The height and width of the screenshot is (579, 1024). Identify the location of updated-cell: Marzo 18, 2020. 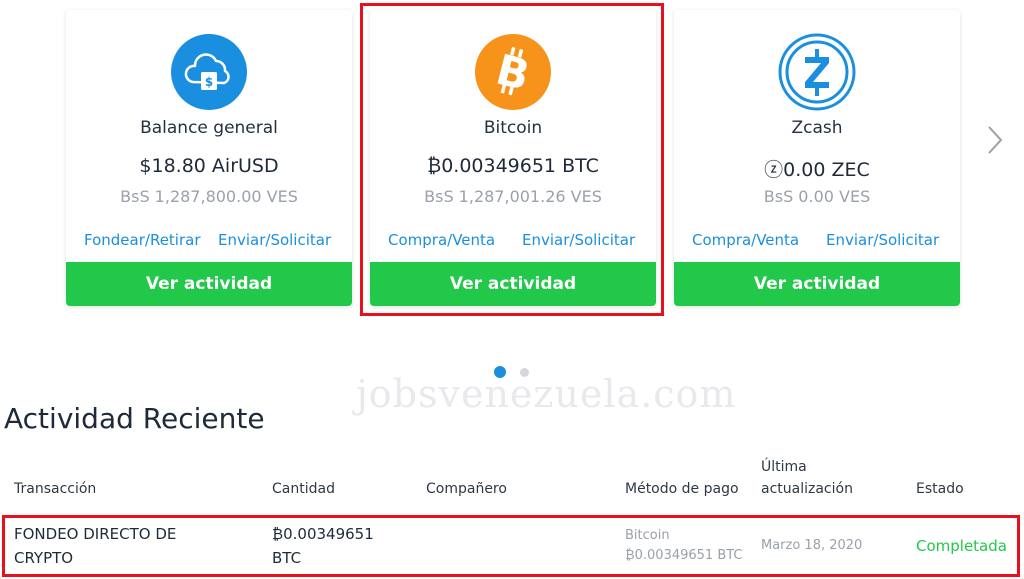
(812, 545).